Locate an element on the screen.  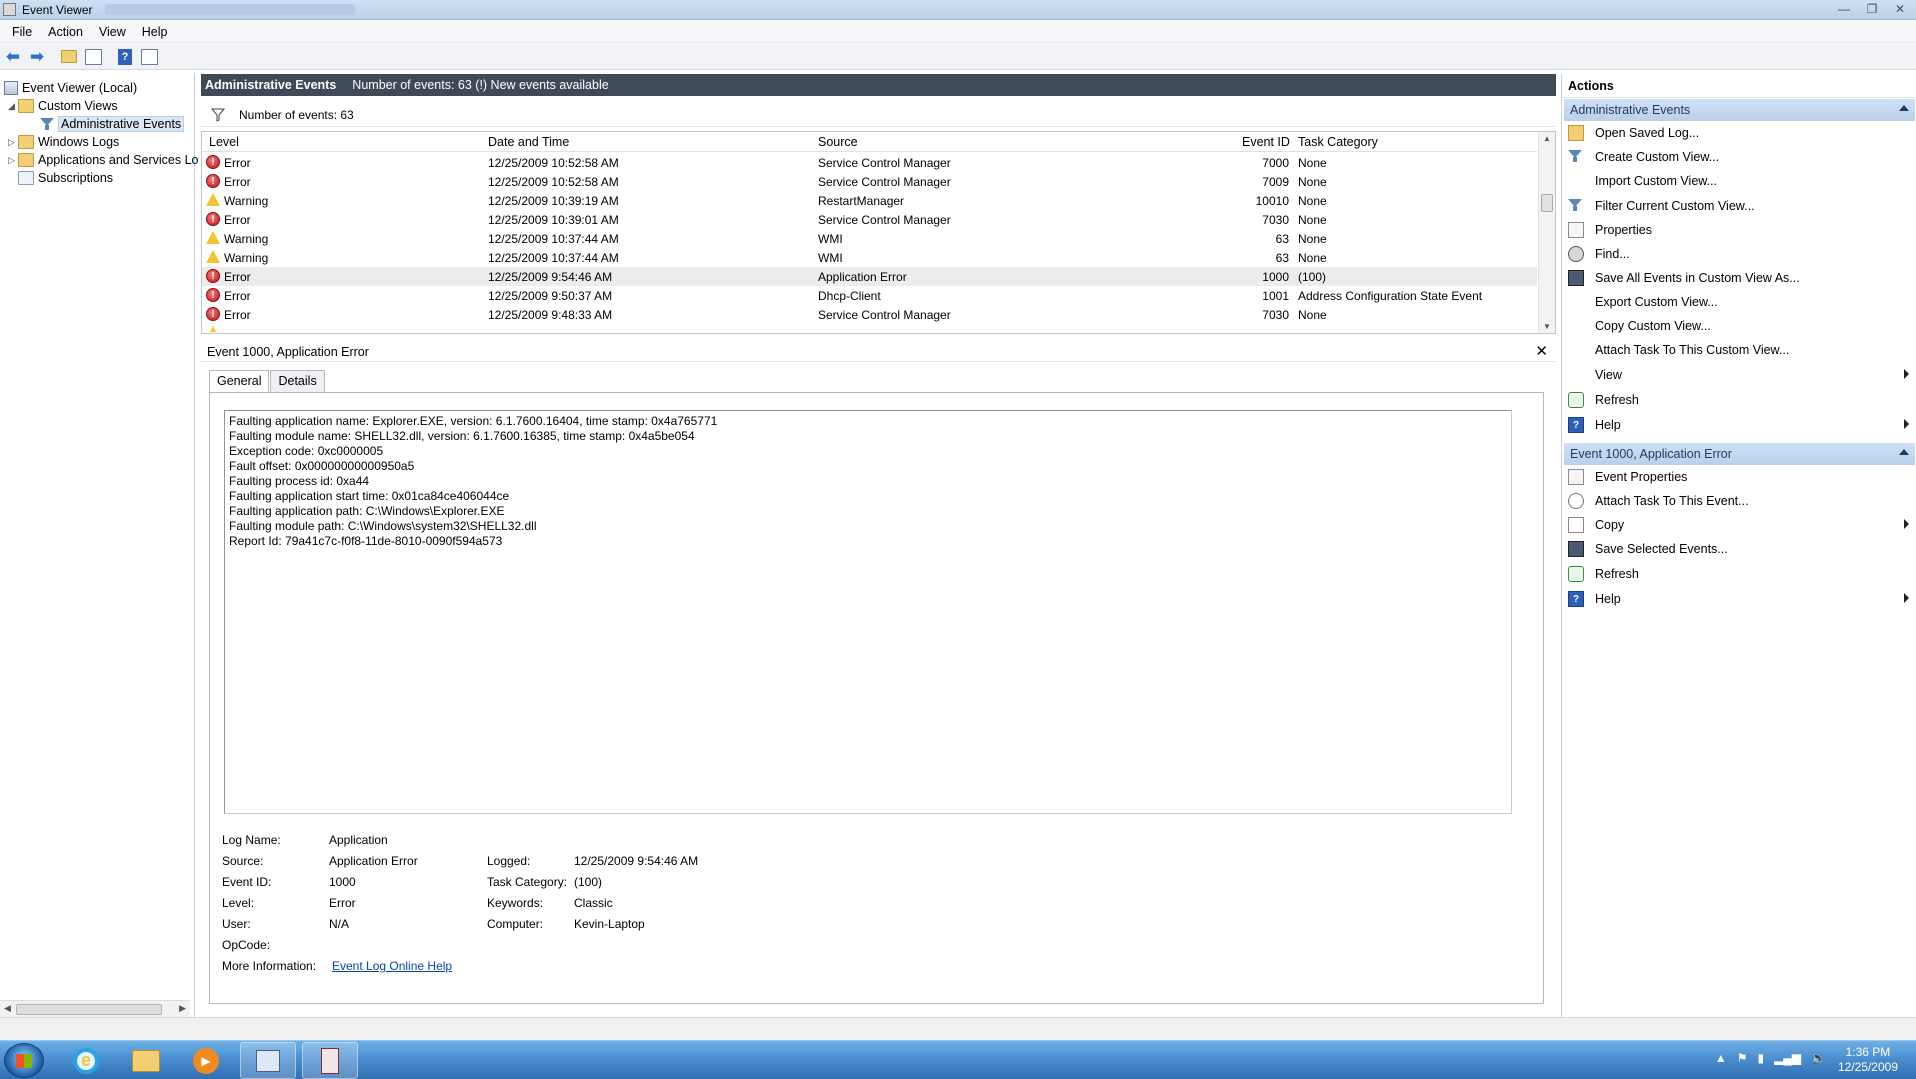
scroll-down-arrow-icon: ▼ is located at coordinates (1547, 326).